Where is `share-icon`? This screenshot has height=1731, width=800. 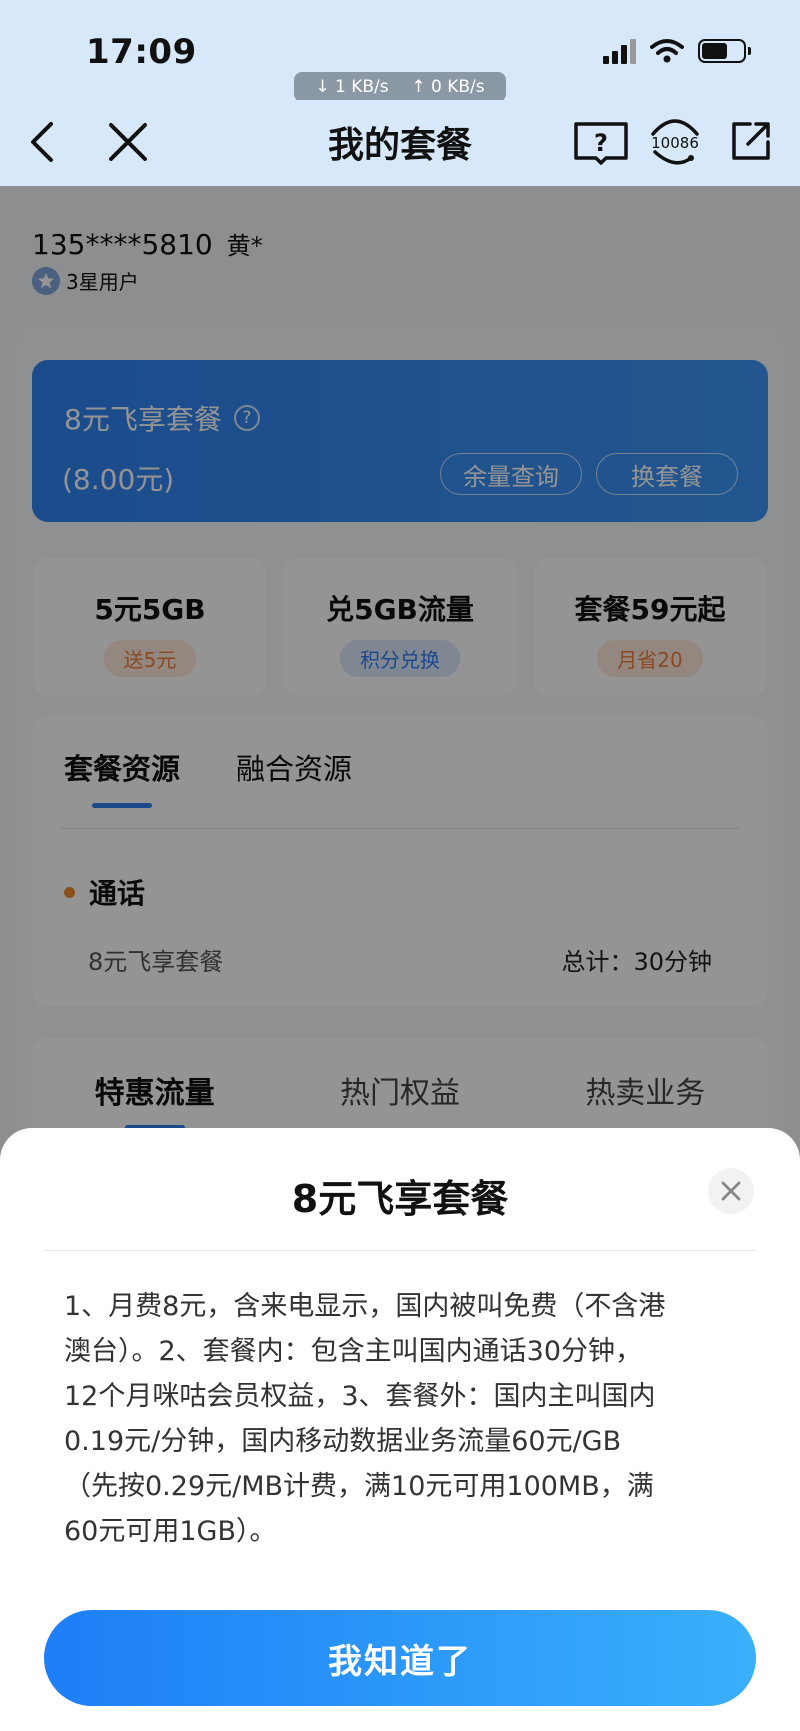
share-icon is located at coordinates (751, 141).